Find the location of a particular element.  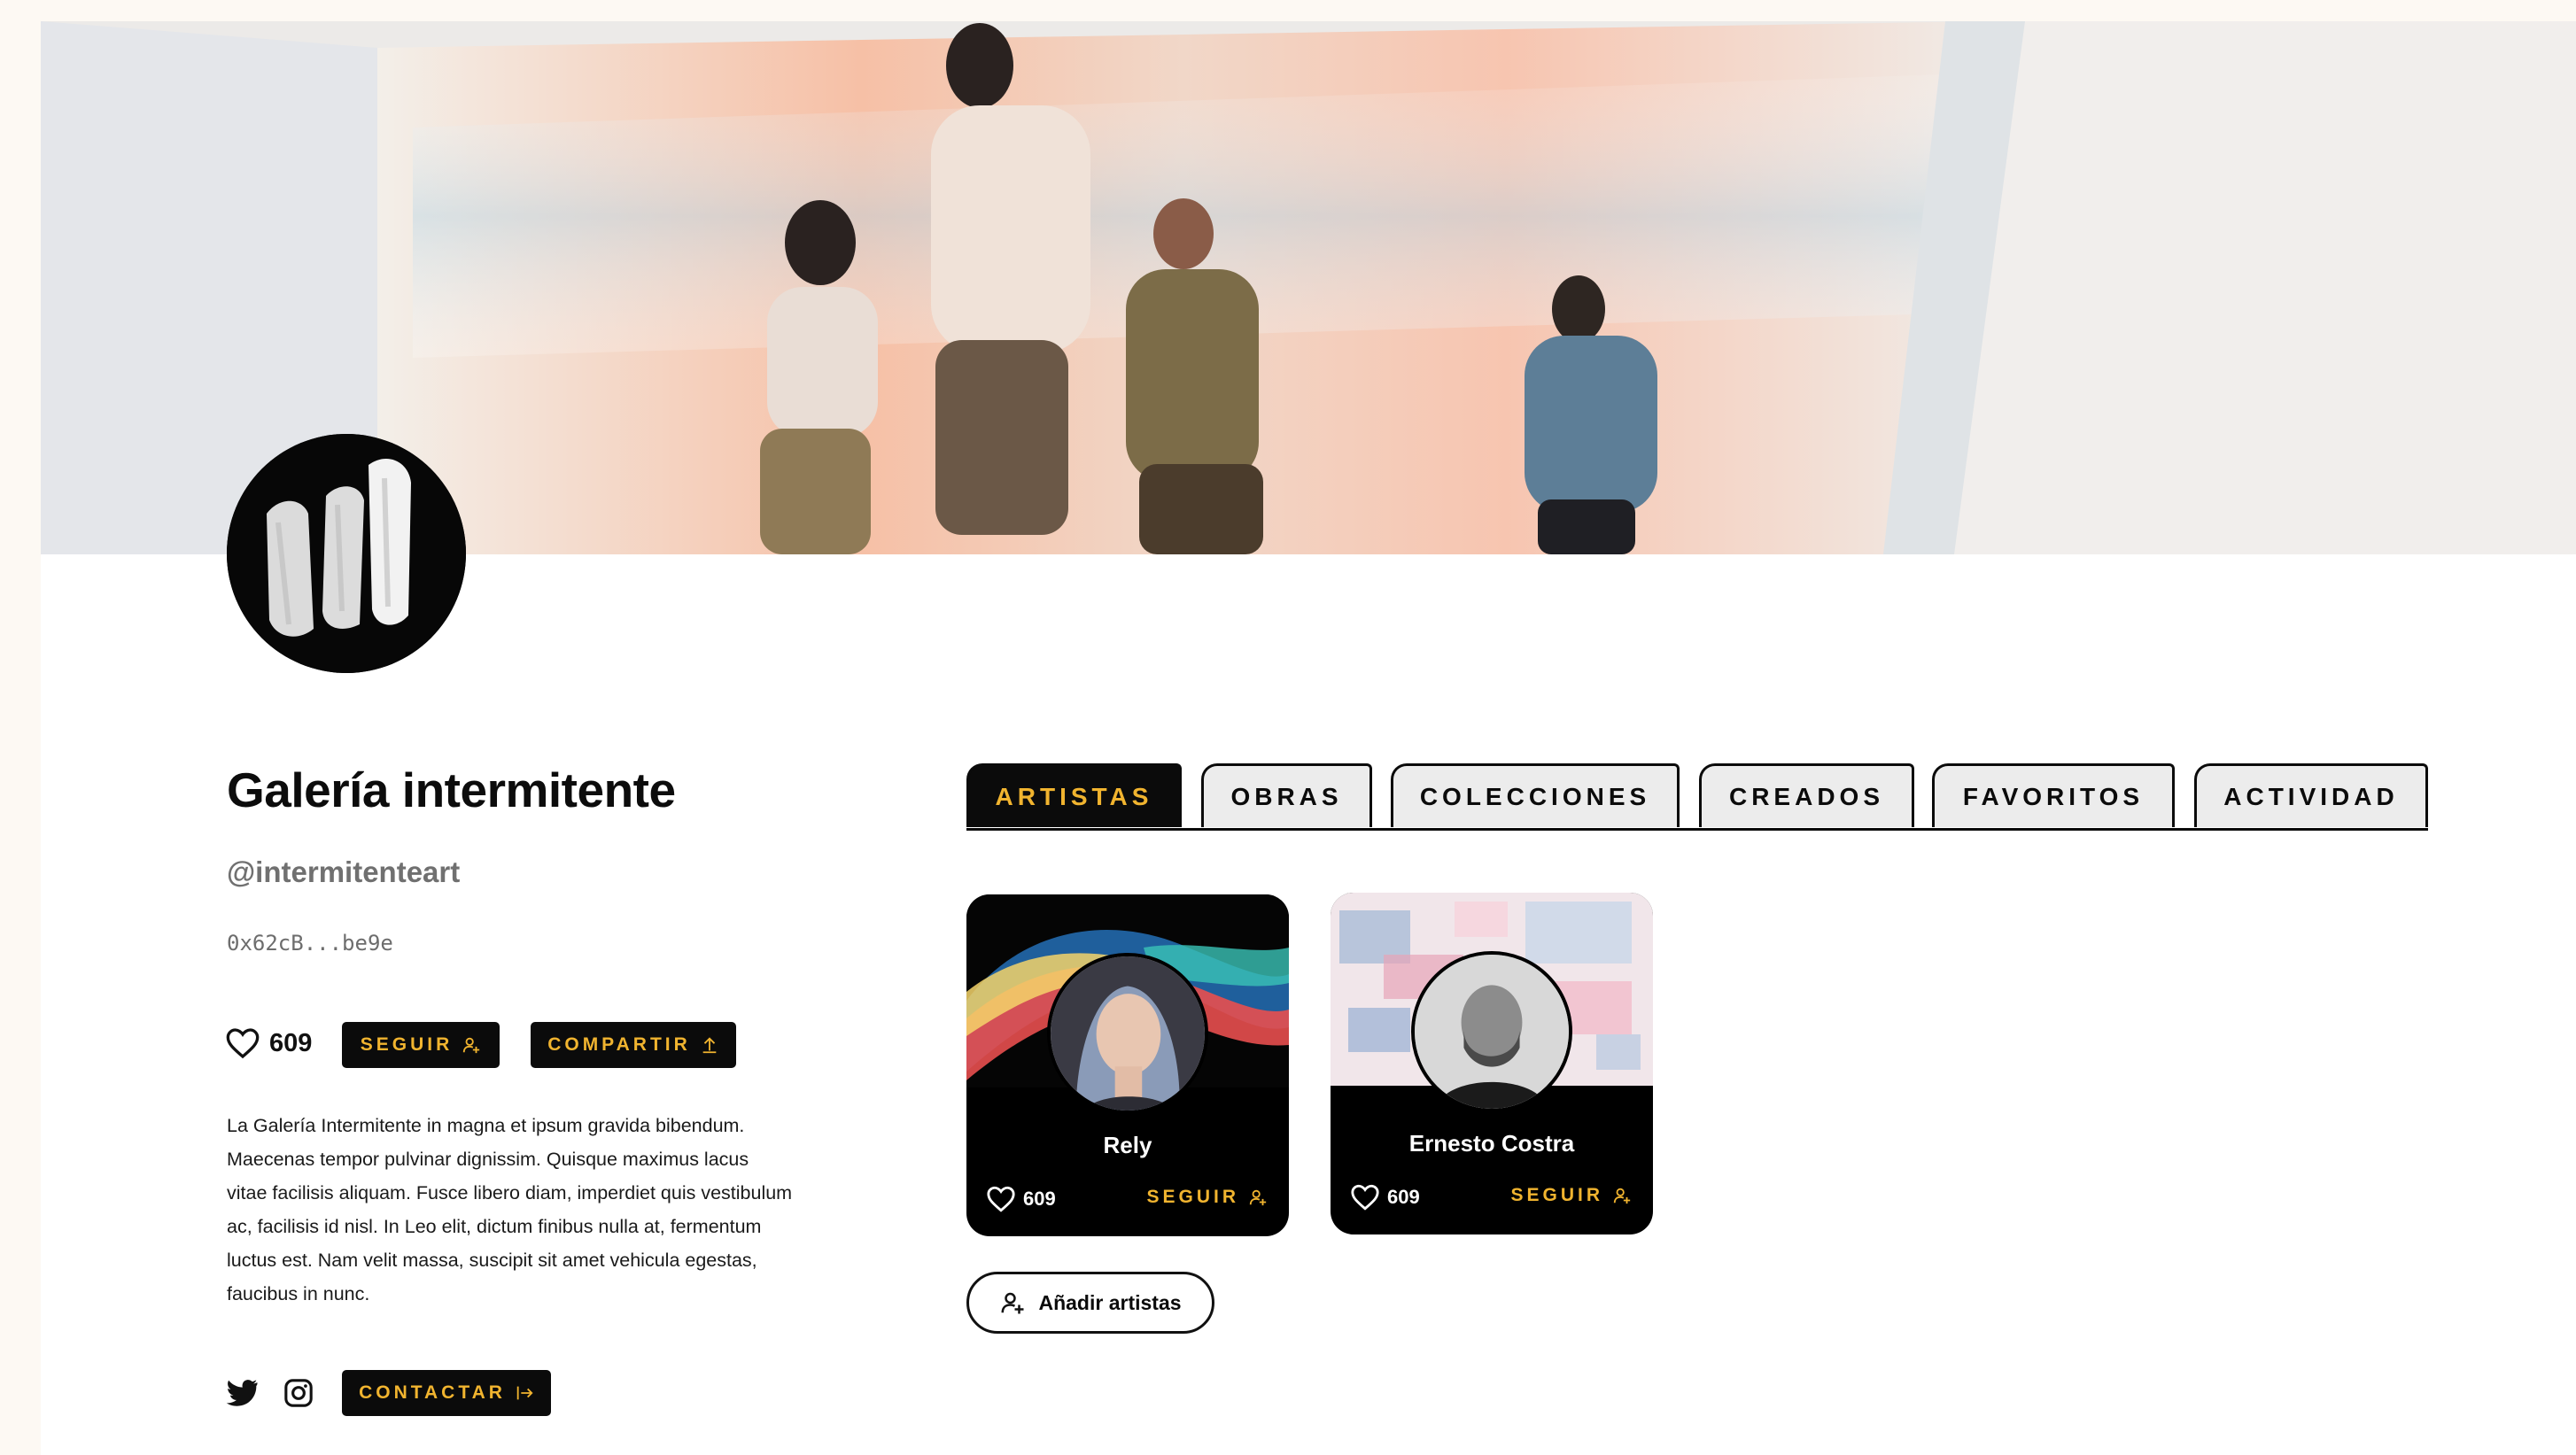

likes-count: 609 is located at coordinates (291, 1042).